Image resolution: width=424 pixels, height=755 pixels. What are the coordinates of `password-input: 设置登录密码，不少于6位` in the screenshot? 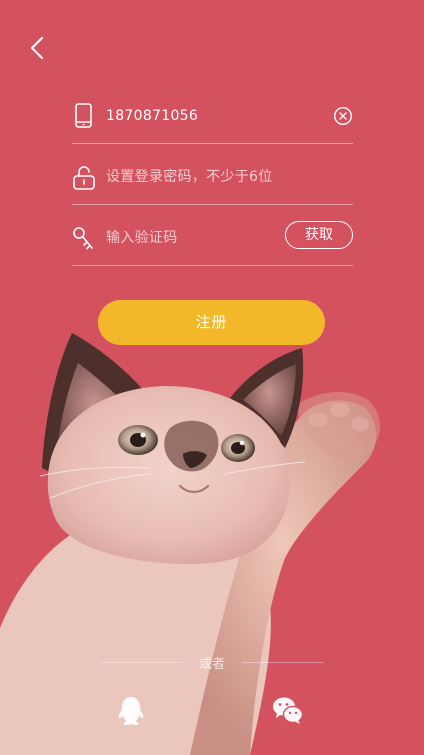 It's located at (189, 177).